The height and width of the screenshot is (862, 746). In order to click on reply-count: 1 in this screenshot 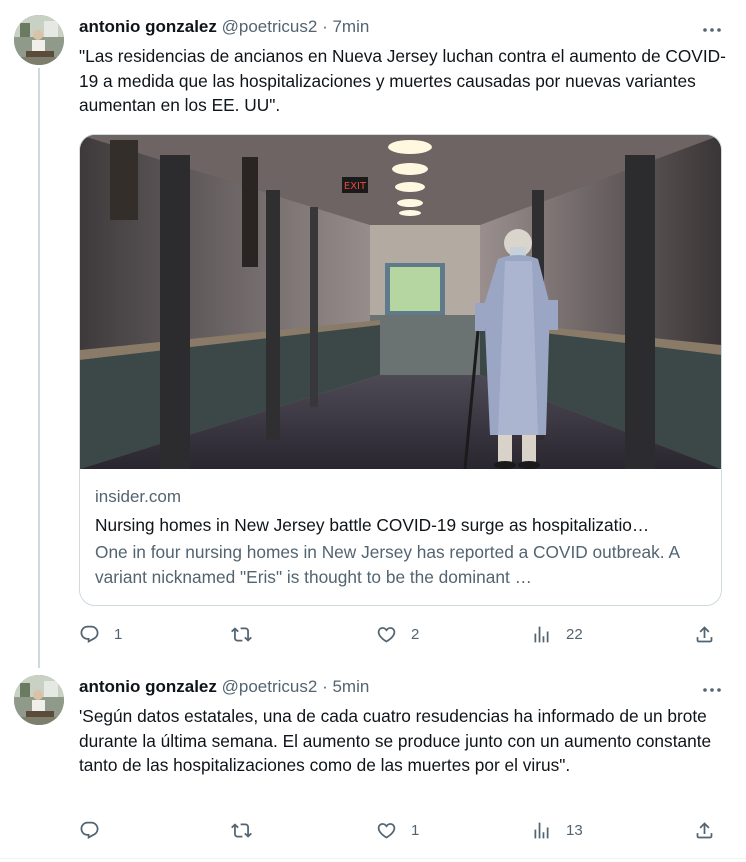, I will do `click(118, 634)`.